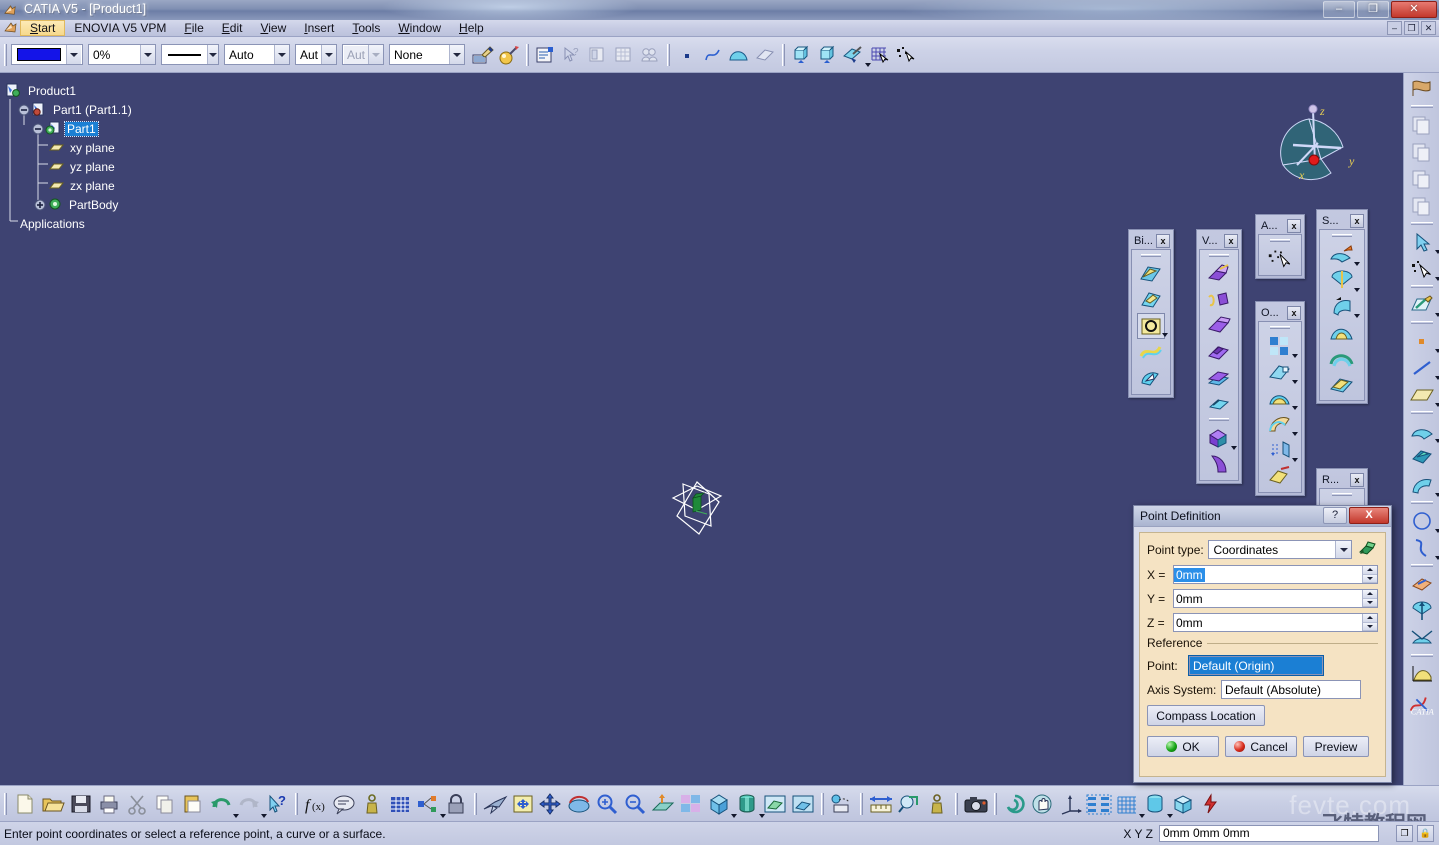  I want to click on blend-icon, so click(1342, 384).